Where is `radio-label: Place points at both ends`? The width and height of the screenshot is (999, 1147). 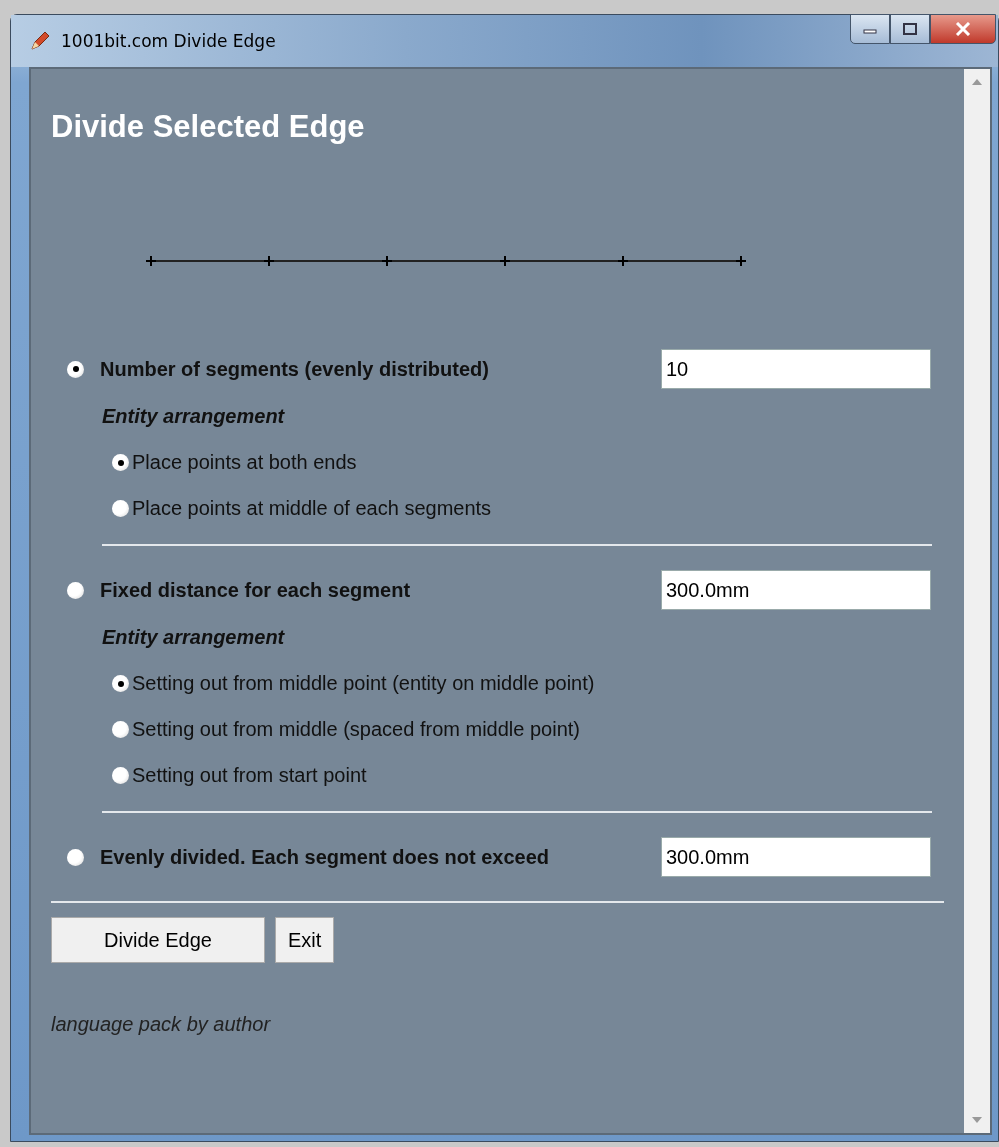 radio-label: Place points at both ends is located at coordinates (244, 462).